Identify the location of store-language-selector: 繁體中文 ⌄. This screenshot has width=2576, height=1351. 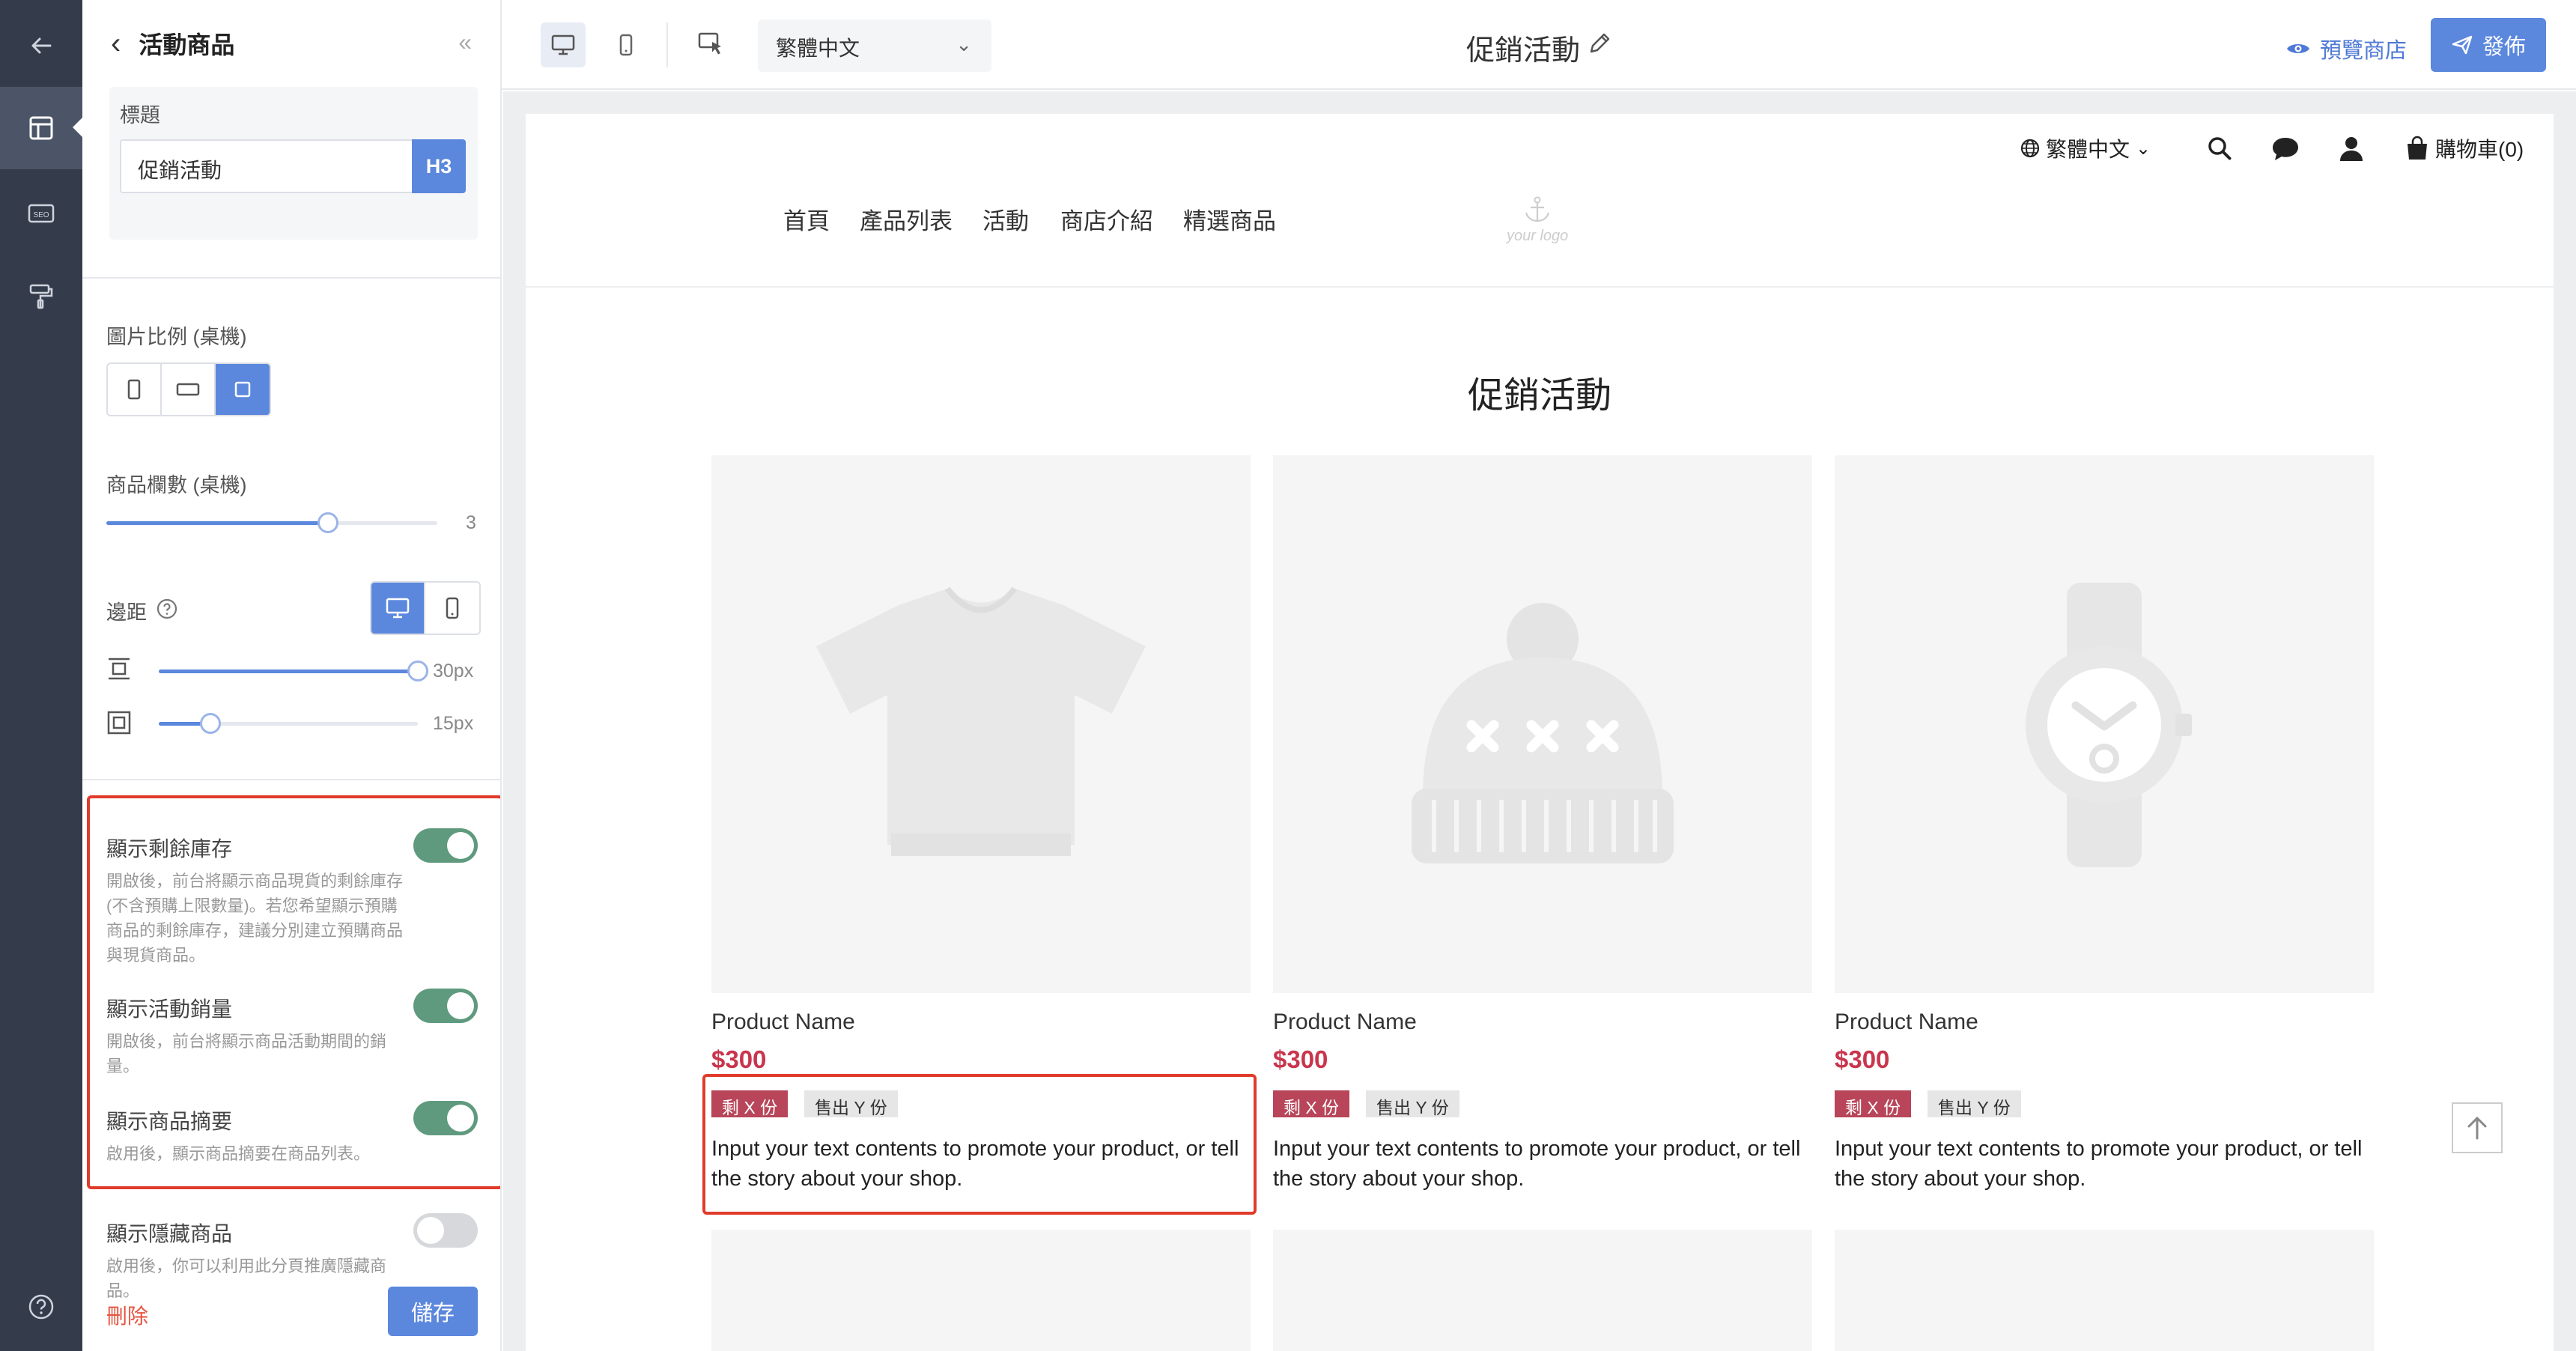
(2085, 148).